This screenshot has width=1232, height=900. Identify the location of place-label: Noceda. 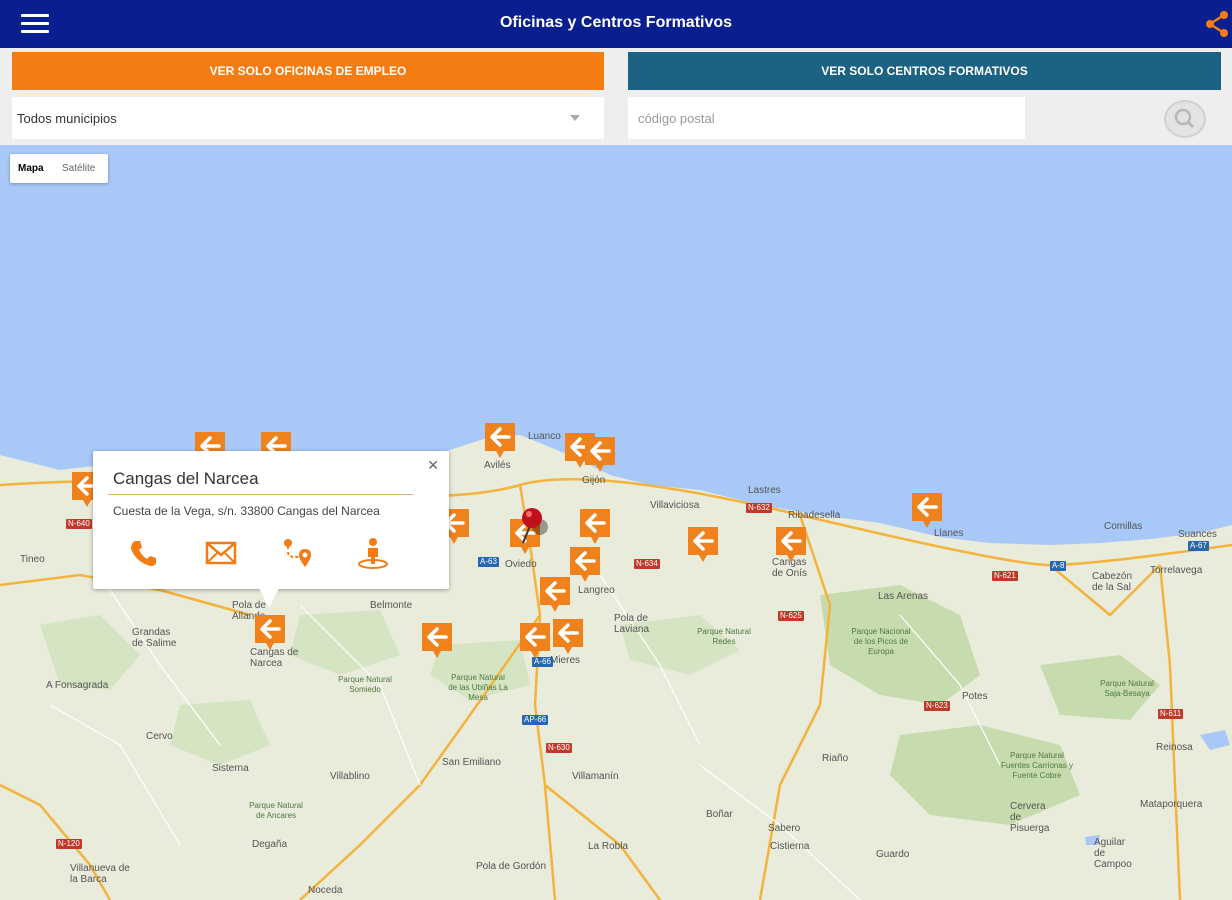
(325, 890).